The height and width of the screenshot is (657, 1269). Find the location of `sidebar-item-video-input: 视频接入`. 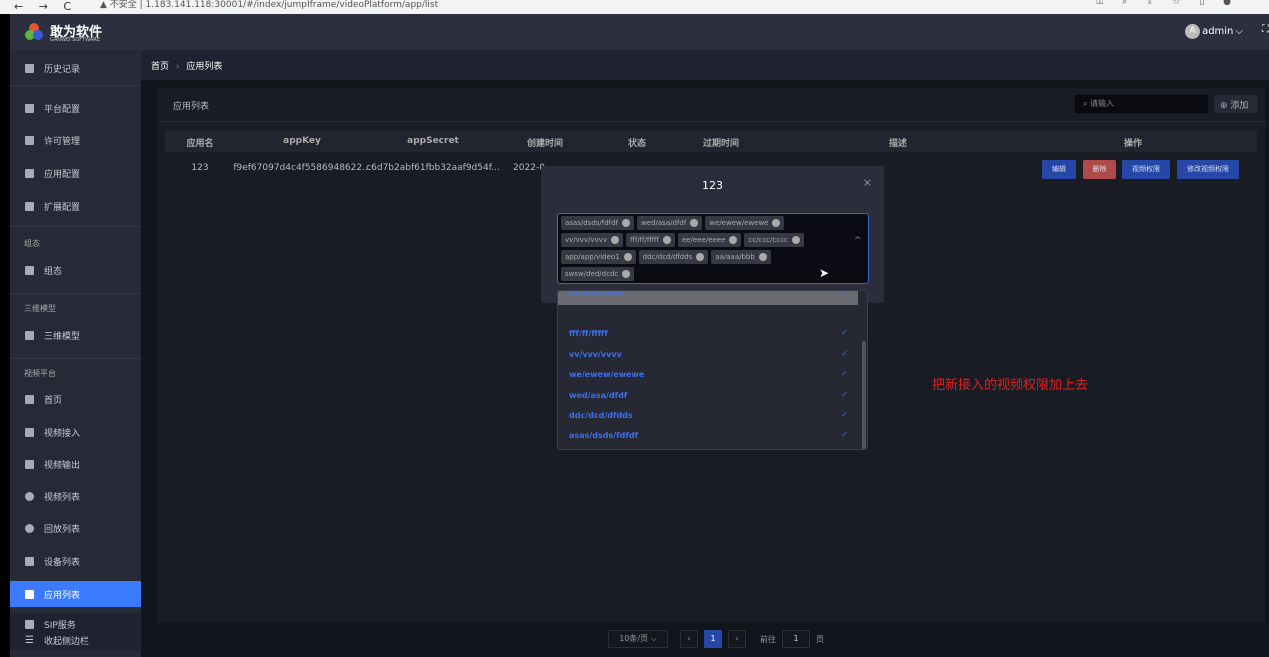

sidebar-item-video-input: 视频接入 is located at coordinates (75, 432).